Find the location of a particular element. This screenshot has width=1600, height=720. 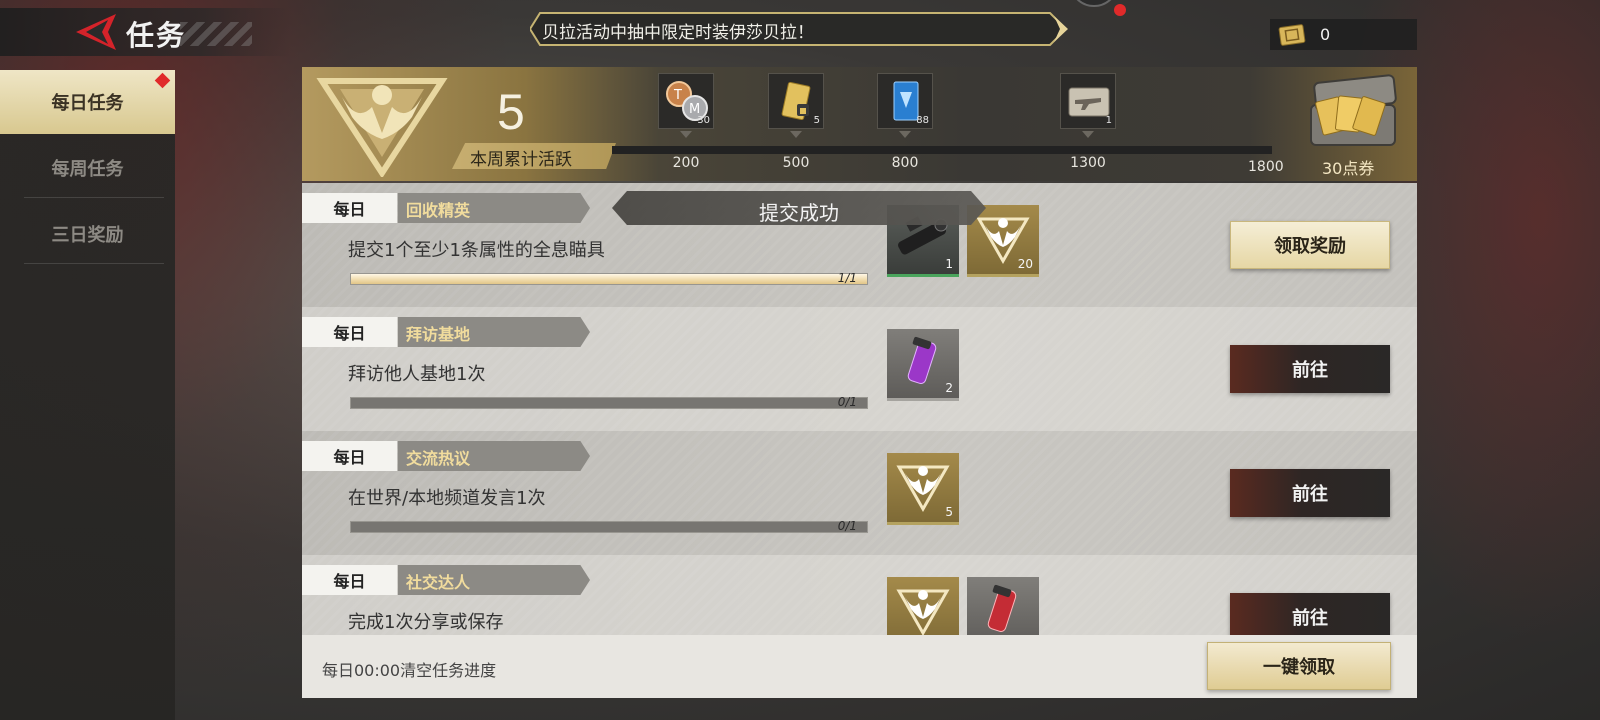

milestone-reward-1300: 1 is located at coordinates (1088, 101).